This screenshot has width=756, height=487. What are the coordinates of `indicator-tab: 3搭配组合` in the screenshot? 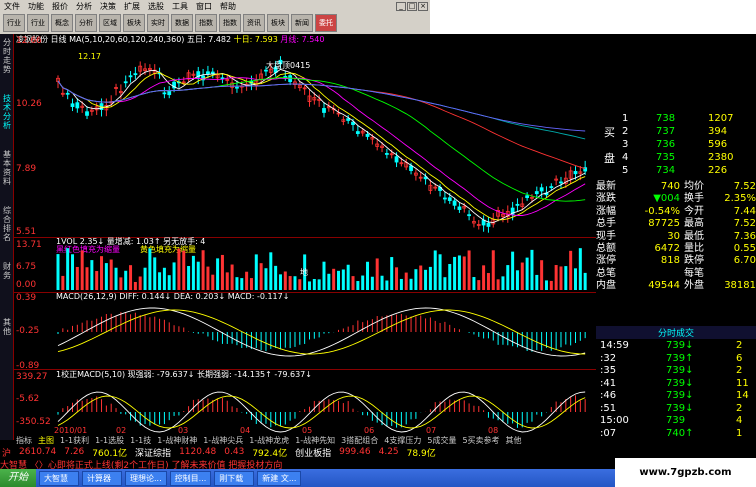 It's located at (359, 440).